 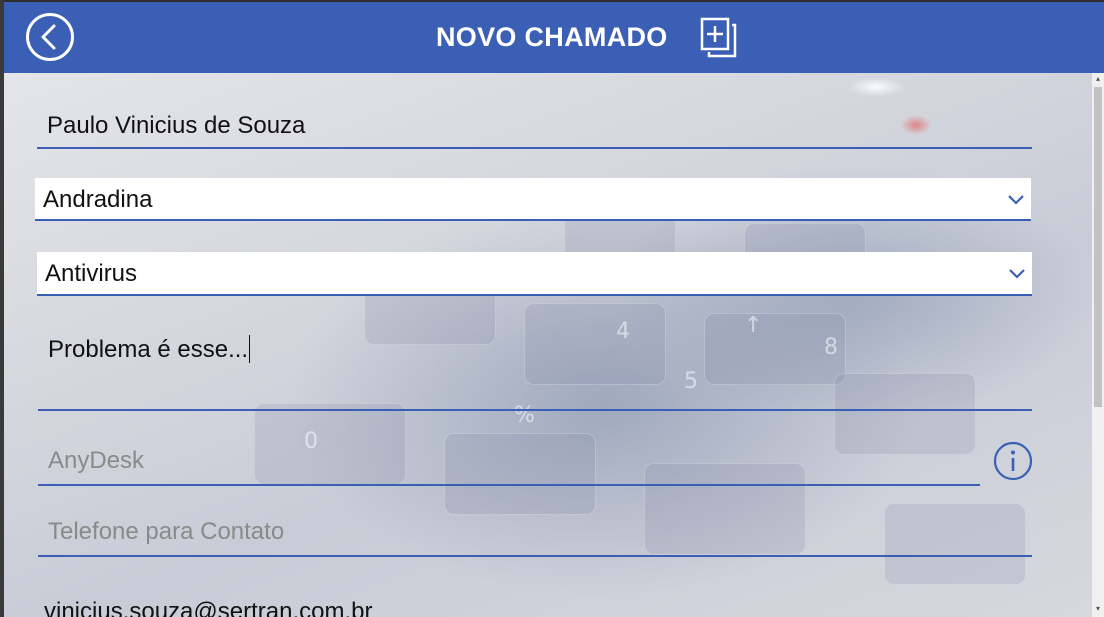 I want to click on add-document-icon, so click(x=719, y=38).